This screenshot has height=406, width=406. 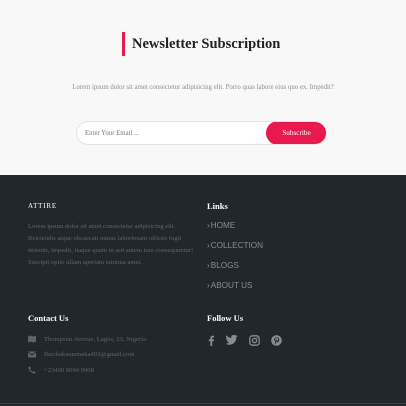 I want to click on envelope-icon, so click(x=32, y=354).